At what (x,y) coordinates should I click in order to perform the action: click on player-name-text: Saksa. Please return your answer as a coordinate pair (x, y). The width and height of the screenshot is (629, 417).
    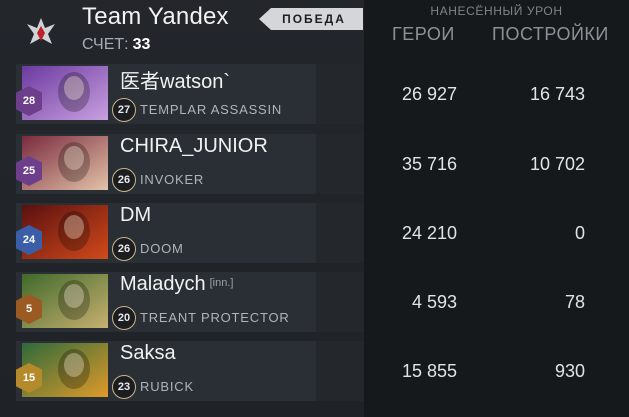
    Looking at the image, I should click on (148, 353).